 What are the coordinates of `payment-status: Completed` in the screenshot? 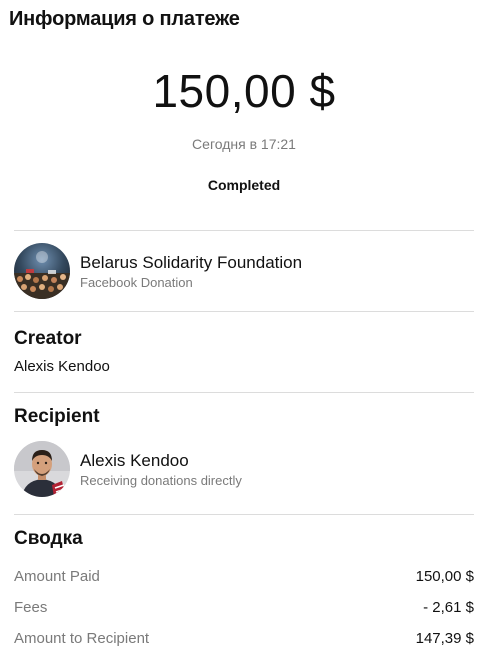 It's located at (244, 185).